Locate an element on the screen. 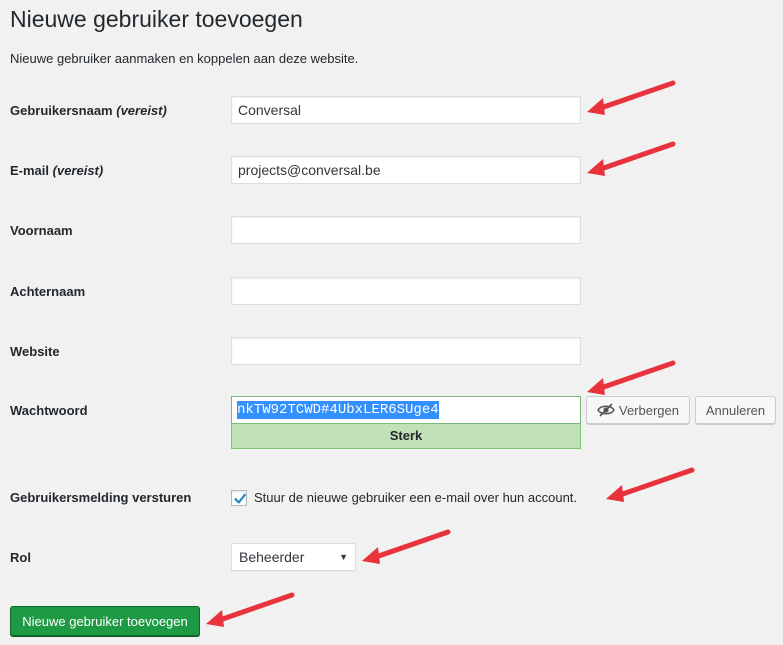 The image size is (783, 645). password-strength-meter: Sterk is located at coordinates (406, 436).